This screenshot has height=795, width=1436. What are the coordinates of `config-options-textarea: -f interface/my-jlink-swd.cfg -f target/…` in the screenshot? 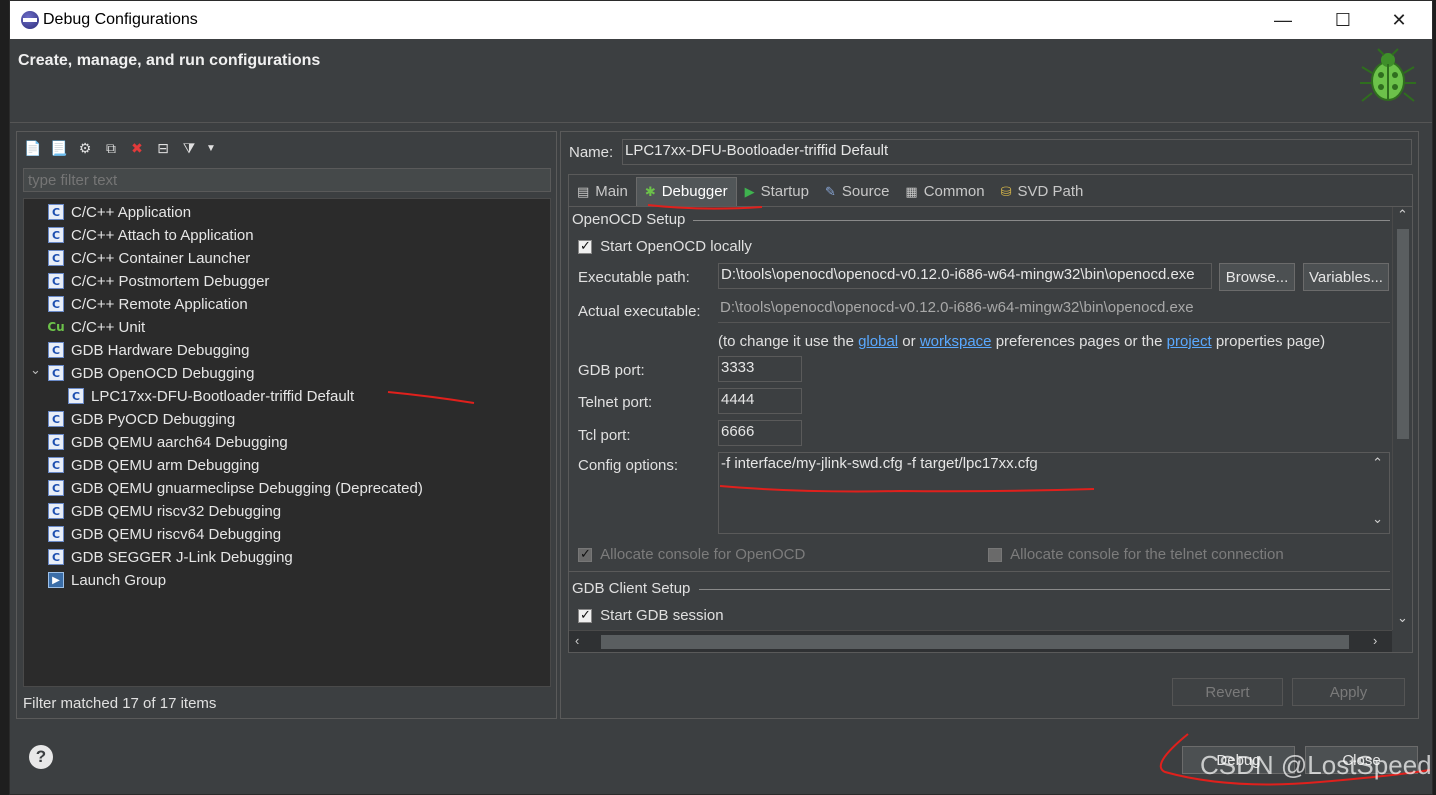 It's located at (1054, 493).